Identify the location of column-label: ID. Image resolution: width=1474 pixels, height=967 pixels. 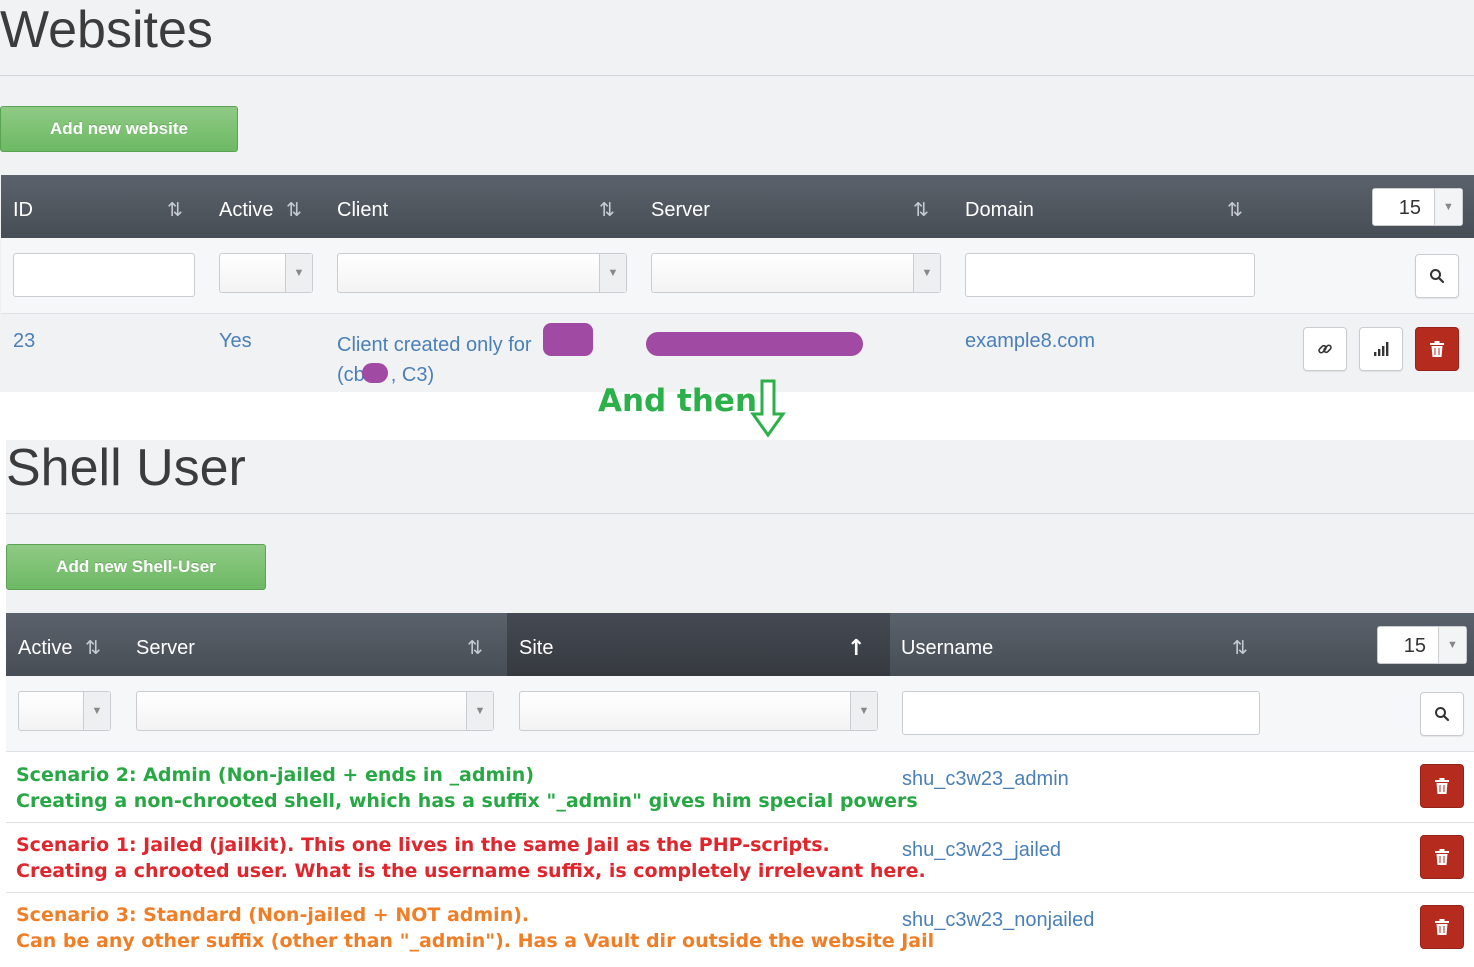
(23, 210).